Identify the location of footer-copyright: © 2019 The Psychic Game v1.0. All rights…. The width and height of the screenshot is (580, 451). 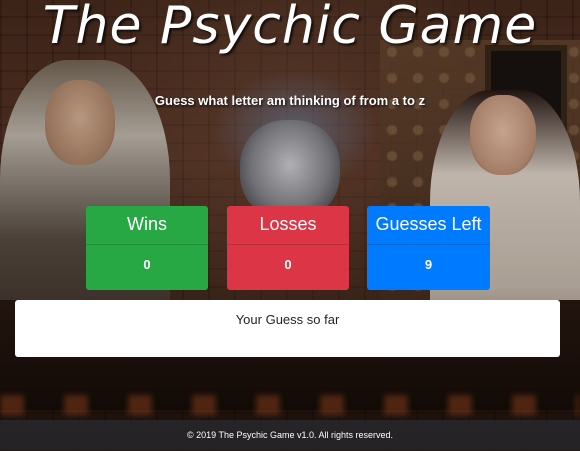
(290, 435).